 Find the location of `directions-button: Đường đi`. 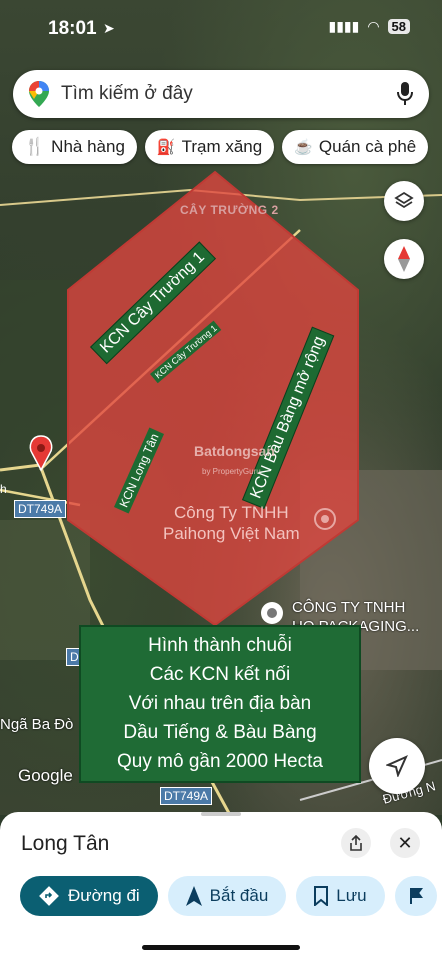

directions-button: Đường đi is located at coordinates (89, 896).